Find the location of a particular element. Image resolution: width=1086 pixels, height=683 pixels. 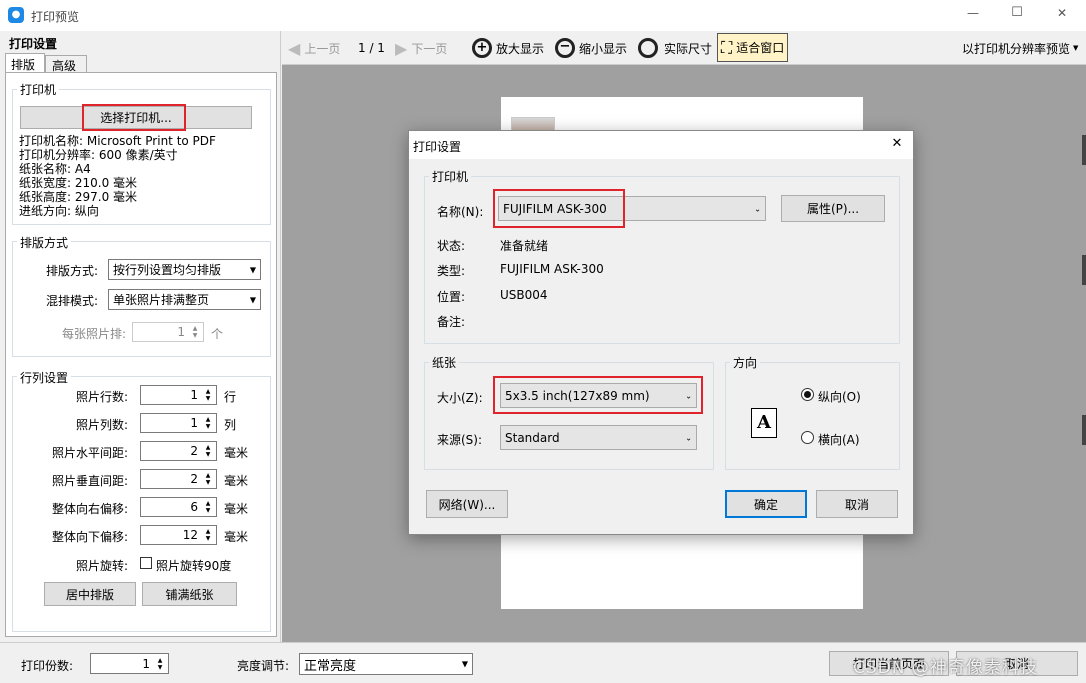

ok-button: 确定 is located at coordinates (766, 504).